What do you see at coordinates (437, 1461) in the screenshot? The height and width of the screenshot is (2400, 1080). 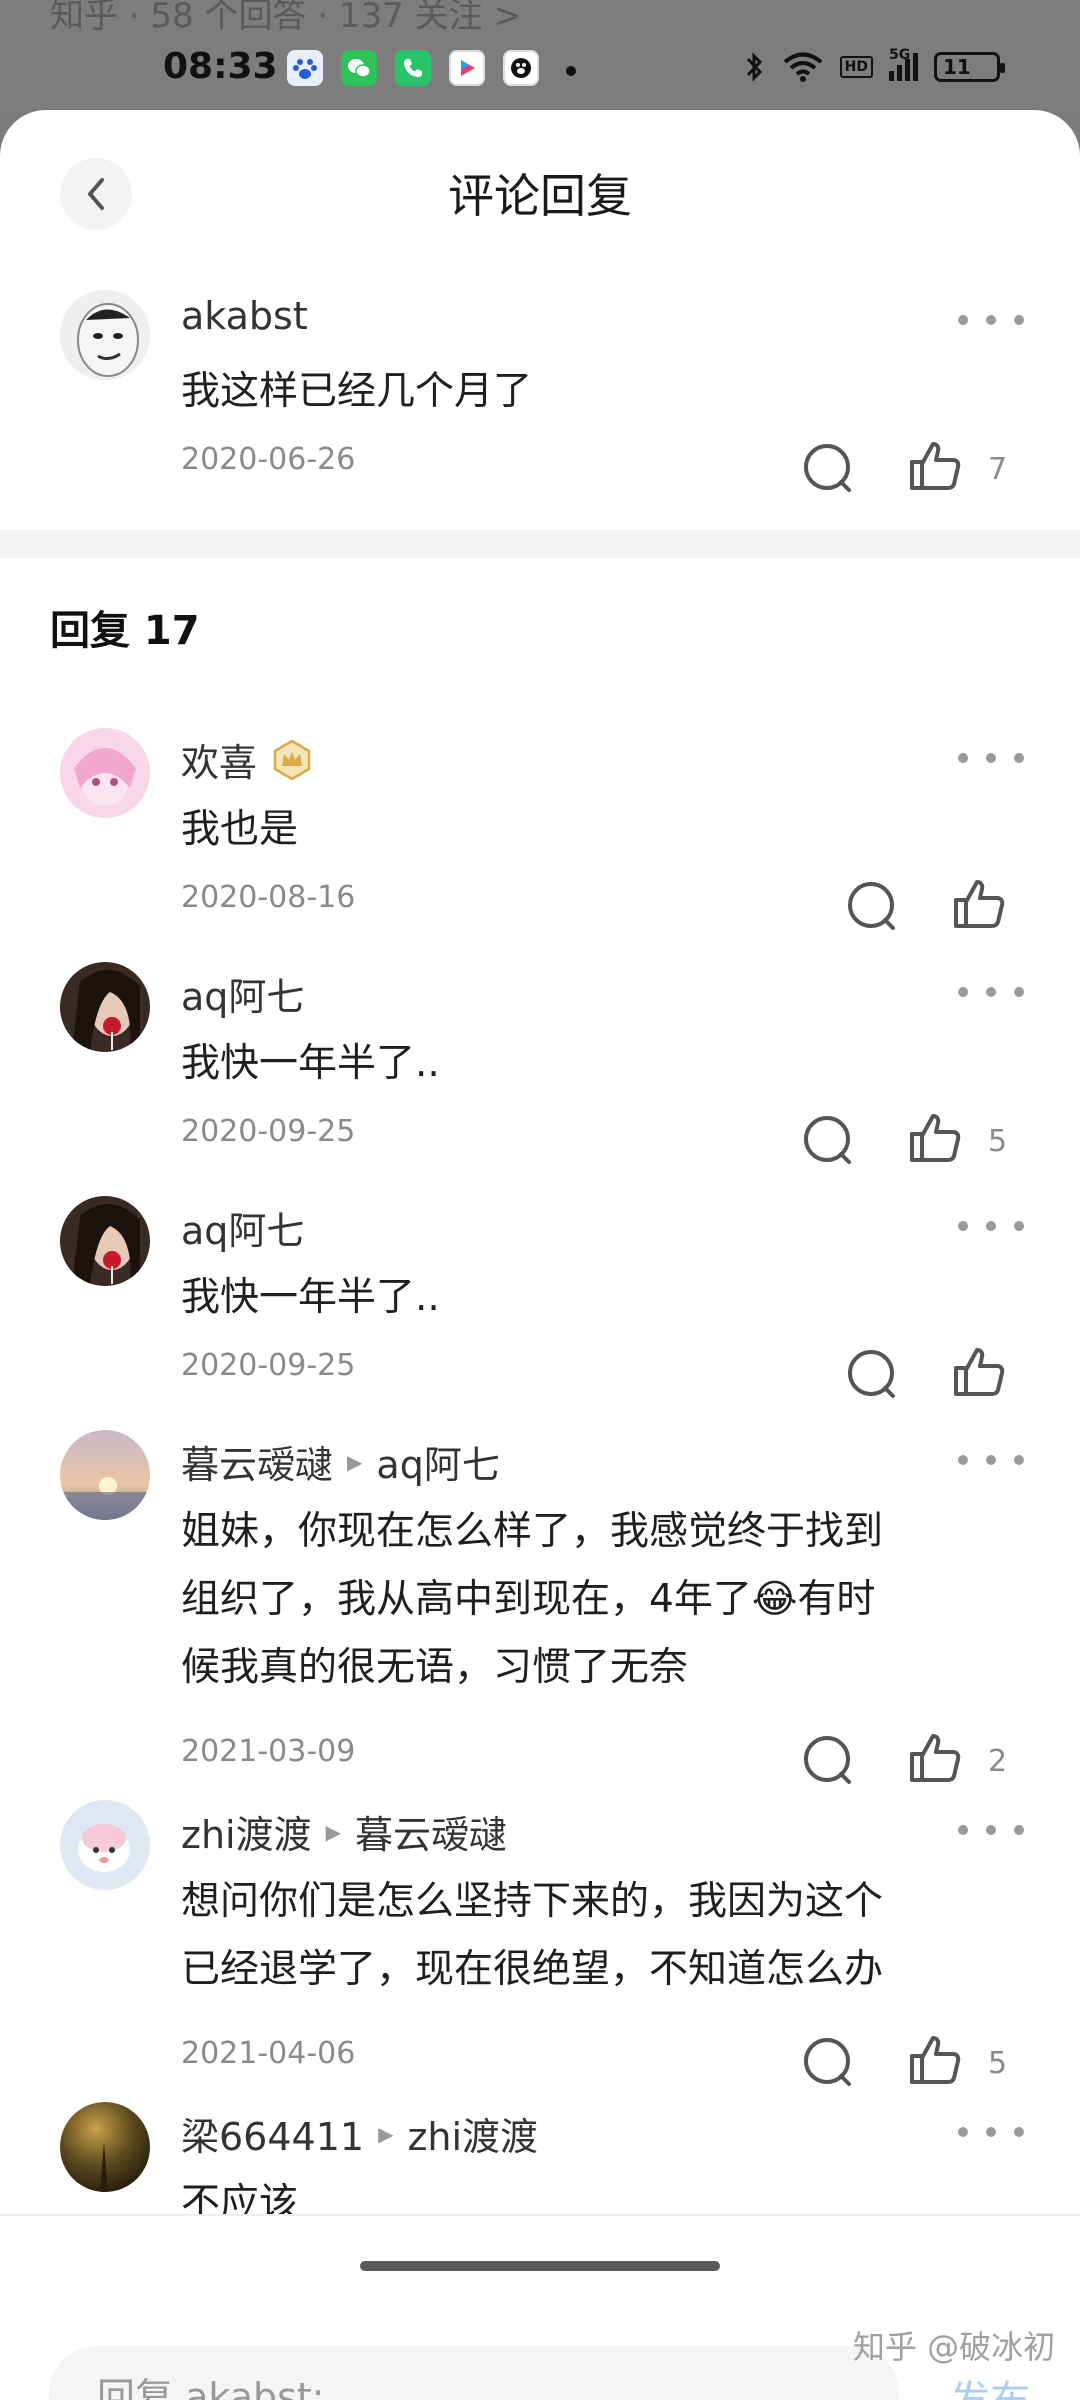 I see `reply-to-username: aq阿七` at bounding box center [437, 1461].